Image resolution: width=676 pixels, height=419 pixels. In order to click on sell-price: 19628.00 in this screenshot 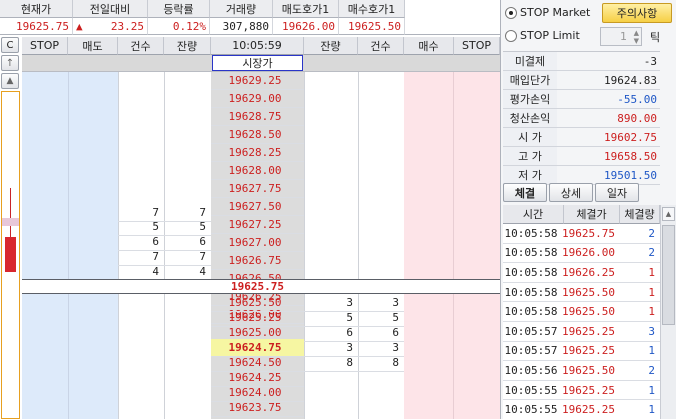, I will do `click(257, 171)`.